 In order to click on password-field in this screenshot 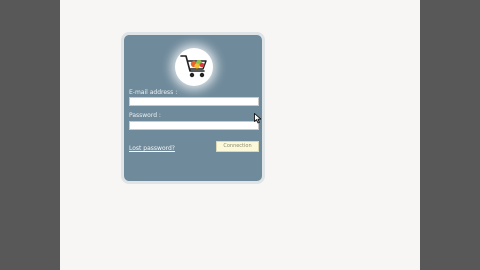, I will do `click(194, 125)`.